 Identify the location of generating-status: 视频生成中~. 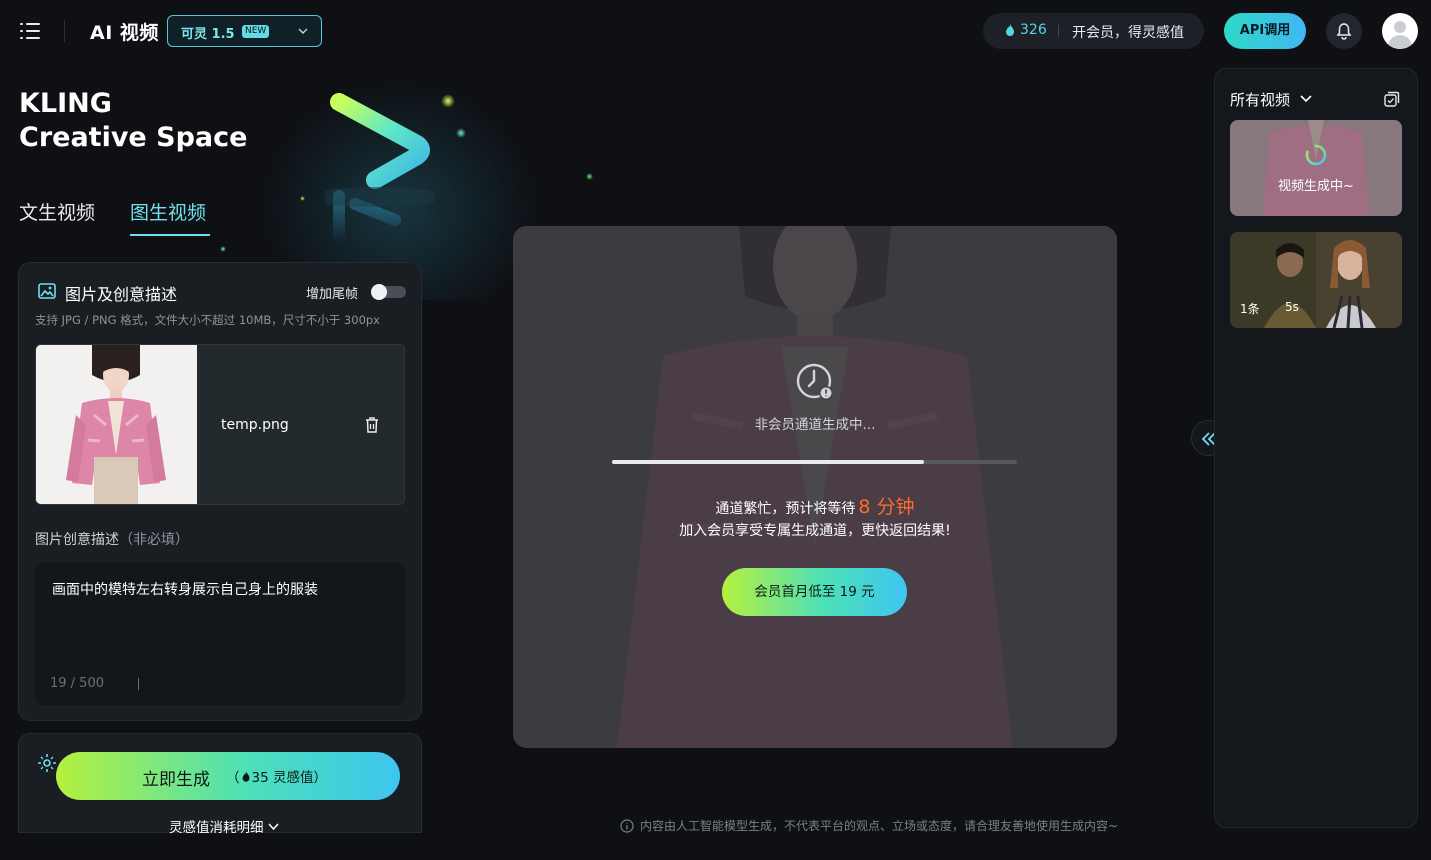
(1316, 186).